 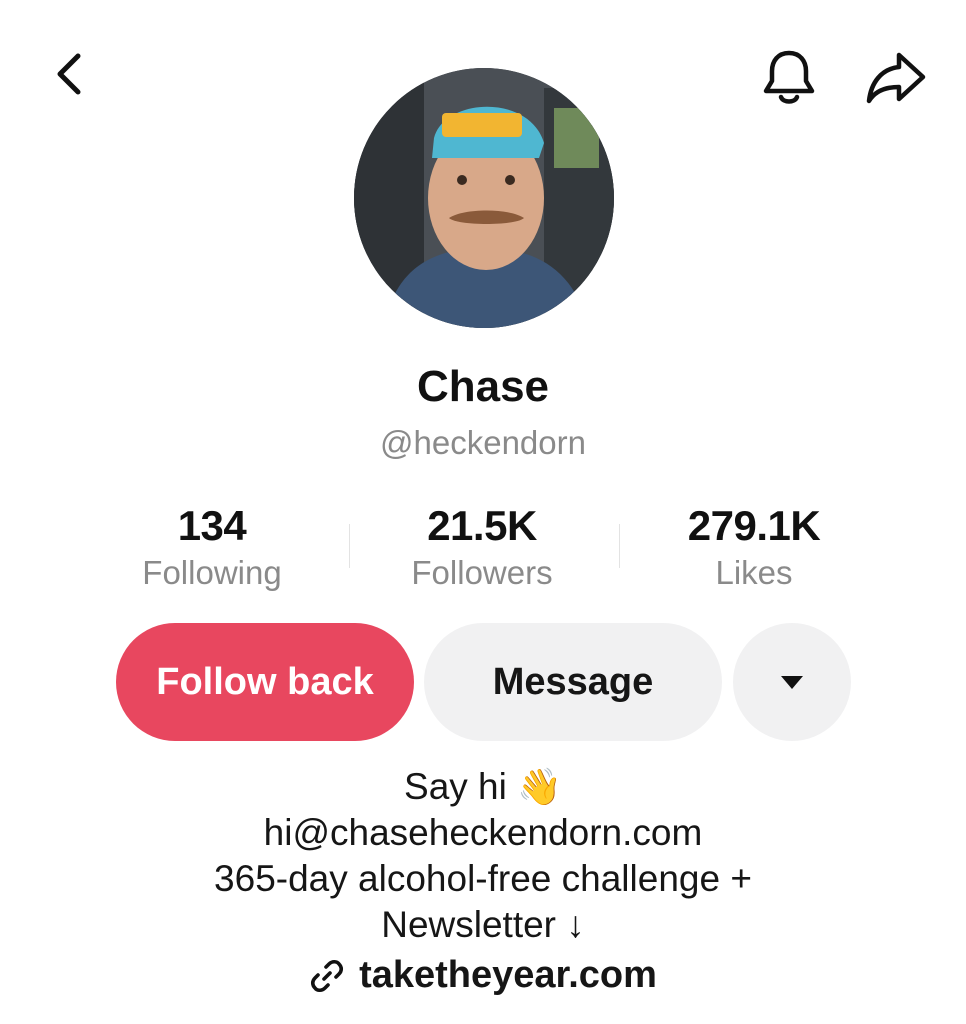 I want to click on more-options-button, so click(x=792, y=682).